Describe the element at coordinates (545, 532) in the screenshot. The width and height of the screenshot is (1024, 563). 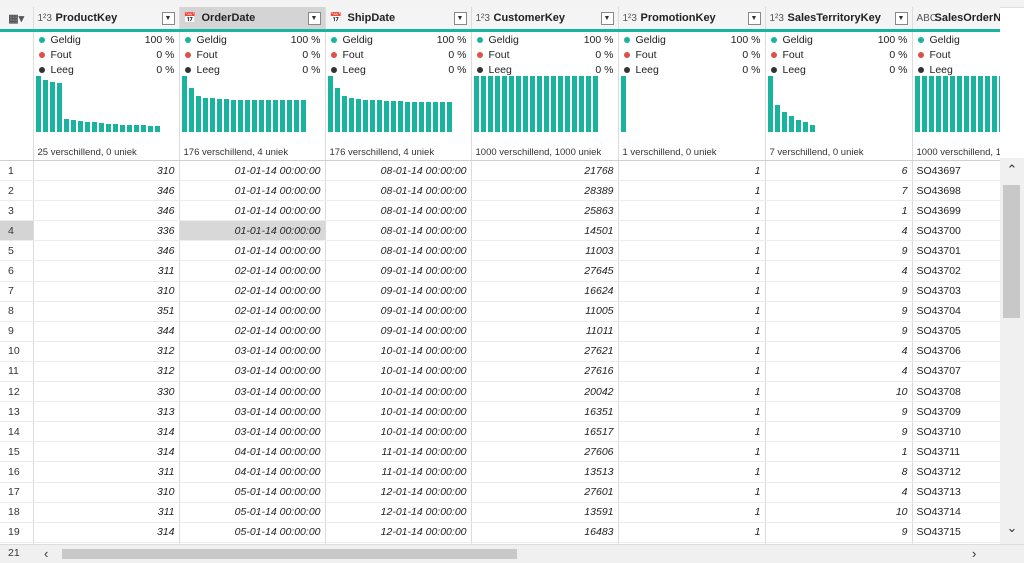
I see `cell-customerkey: 16483` at that location.